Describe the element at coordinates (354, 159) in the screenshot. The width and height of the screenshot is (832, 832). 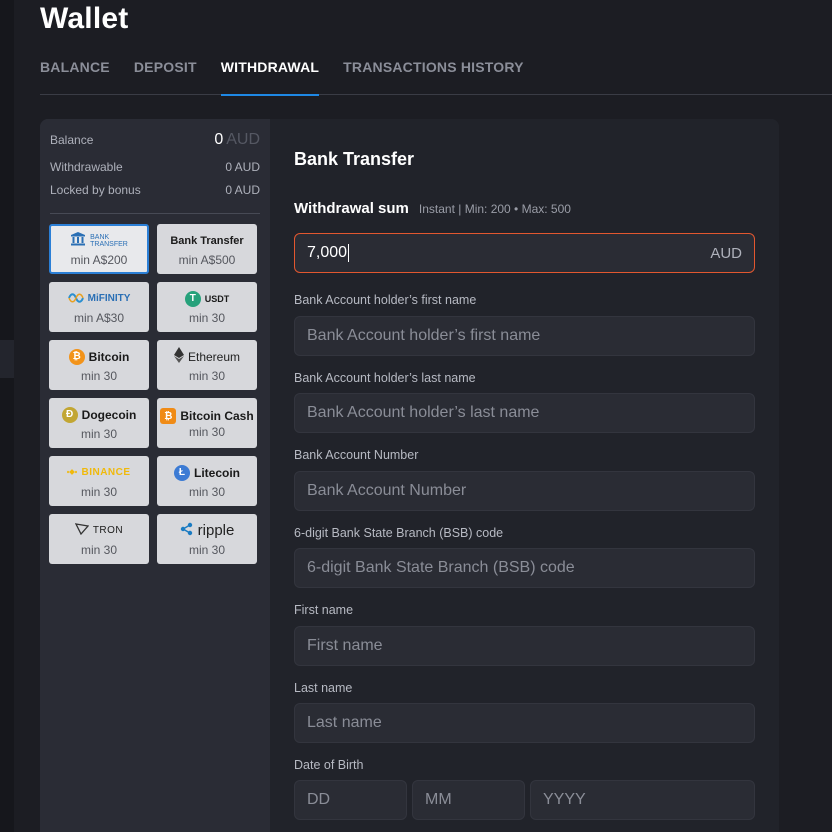
I see `form-heading: Bank Transfer` at that location.